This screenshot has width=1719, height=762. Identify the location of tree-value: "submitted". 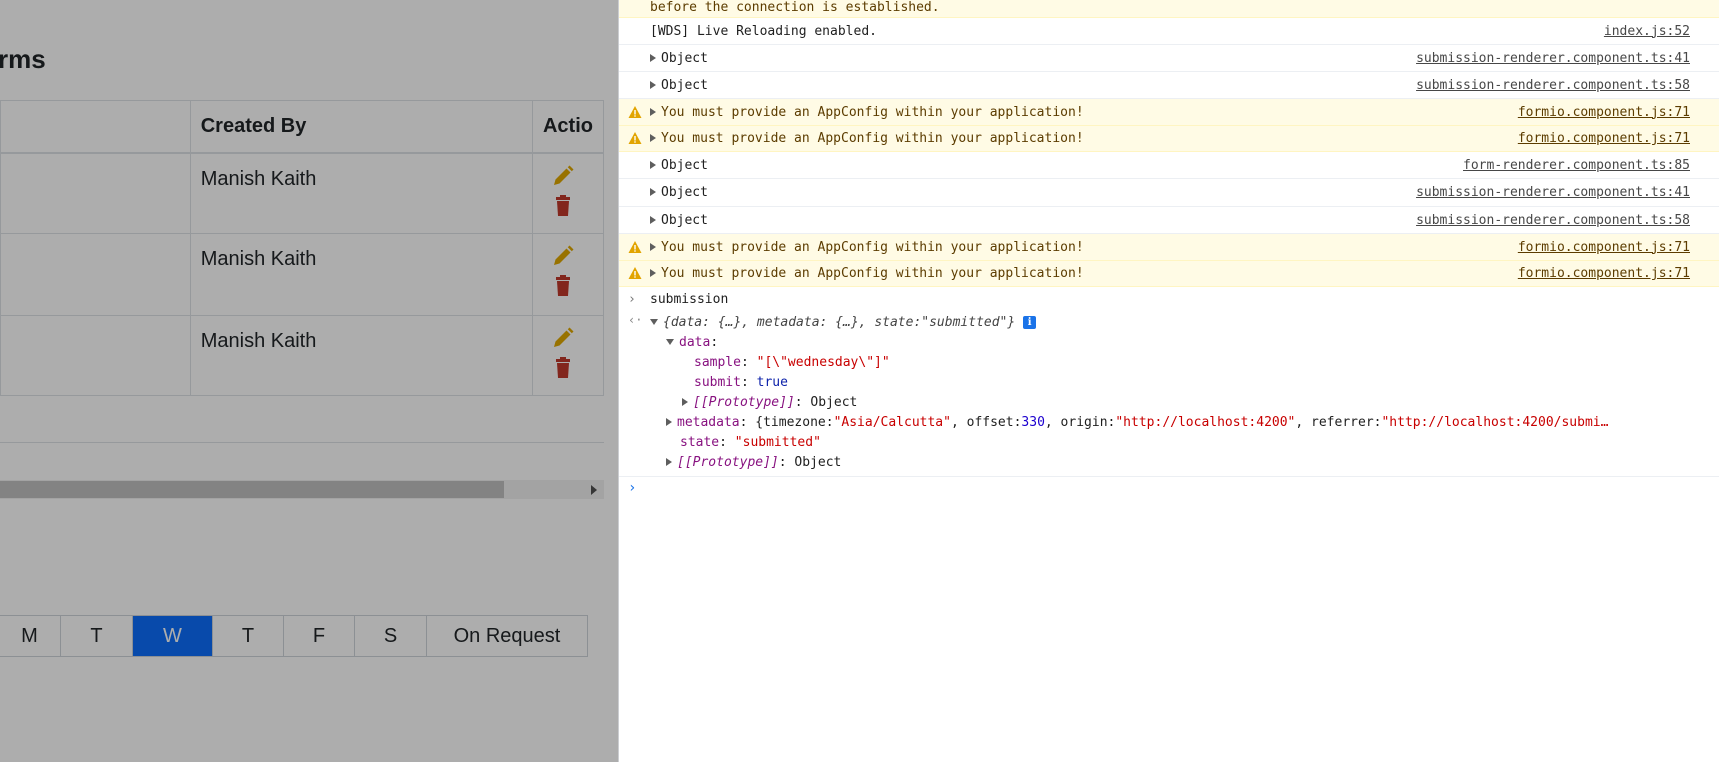
(777, 442).